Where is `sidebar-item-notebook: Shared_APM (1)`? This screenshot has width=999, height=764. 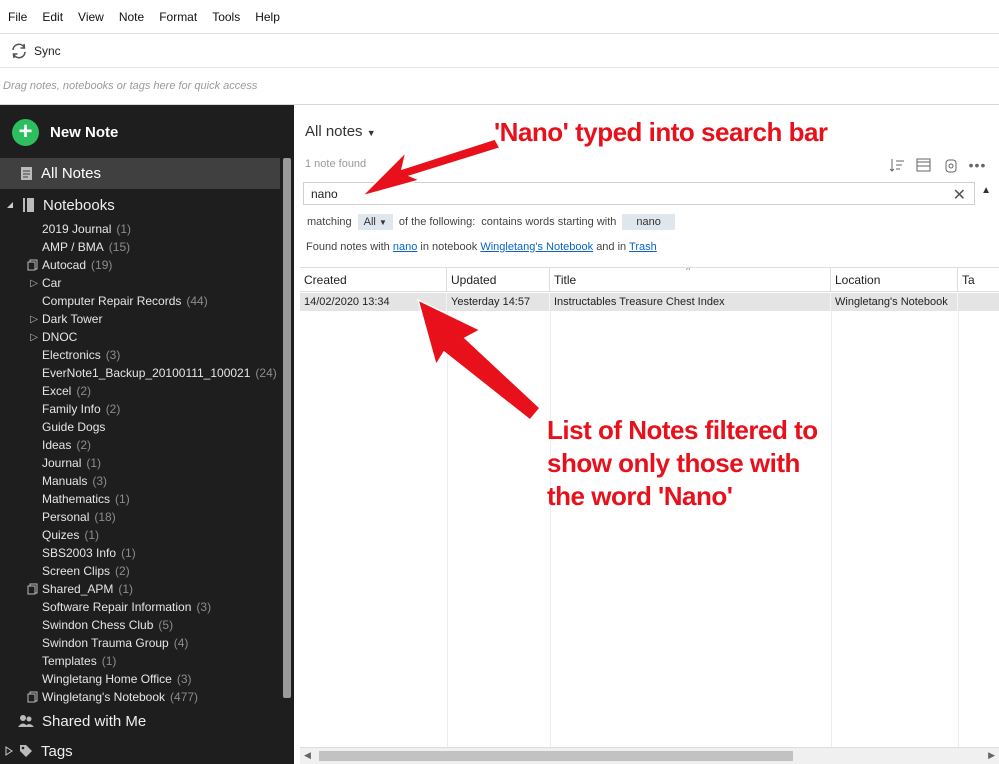 sidebar-item-notebook: Shared_APM (1) is located at coordinates (140, 589).